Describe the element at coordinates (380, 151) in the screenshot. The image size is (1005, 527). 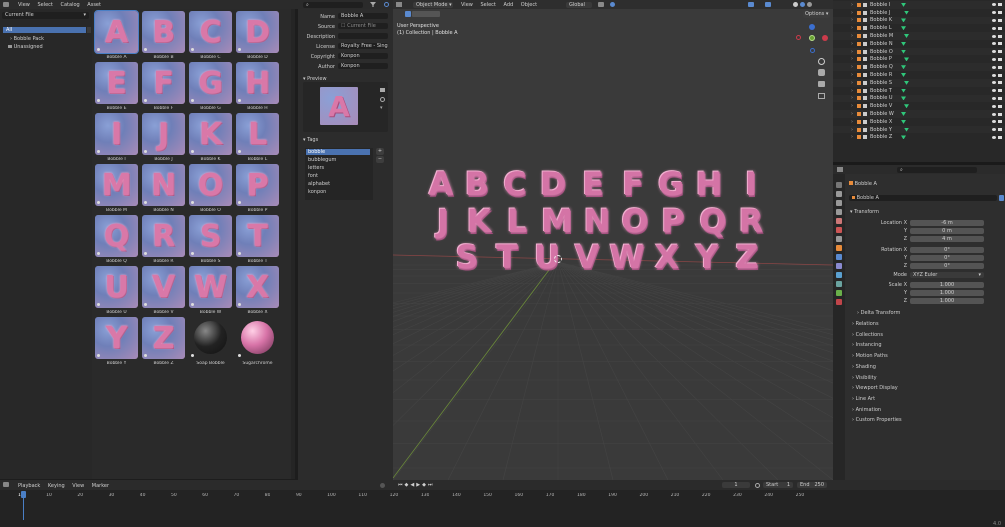
I see `add-tag-button: +` at that location.